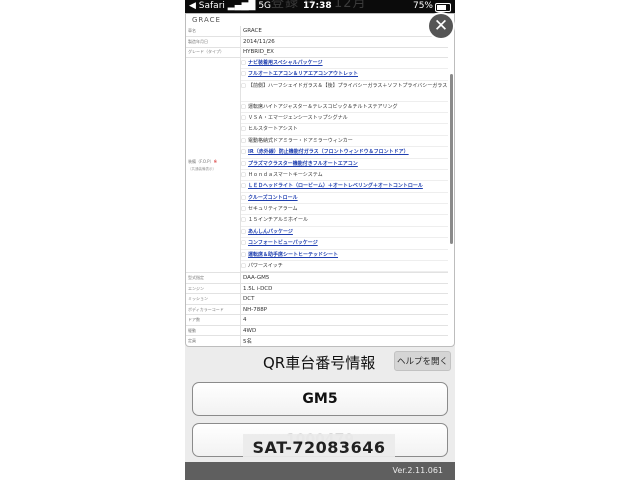 The image size is (640, 480). I want to click on option-text: 【前側】ハーフシェイドガラス＆【後】プライバシーガラス＋ソフトプライバシーガラス, so click(348, 85).